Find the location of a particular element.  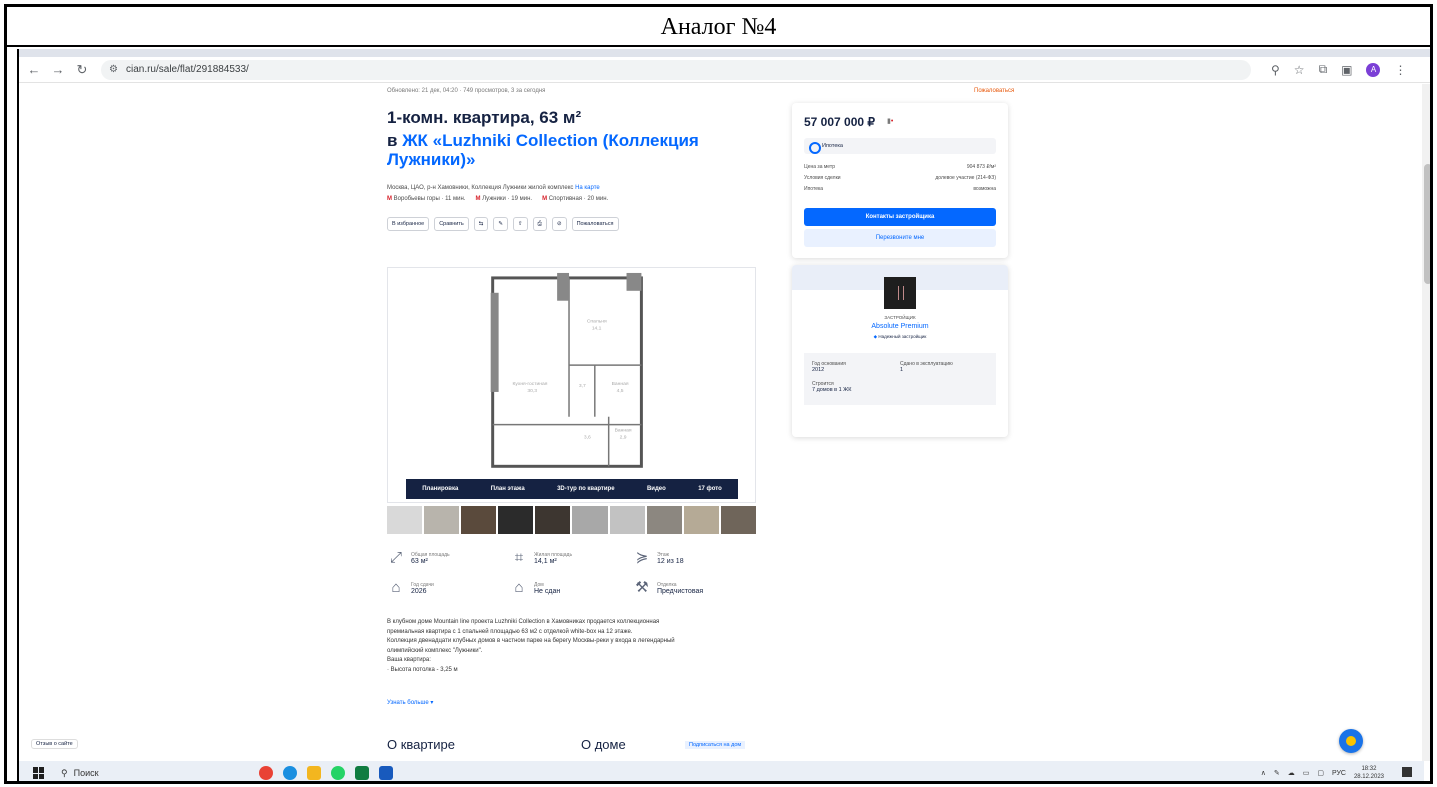

volume-icon: ▢ is located at coordinates (1320, 773).